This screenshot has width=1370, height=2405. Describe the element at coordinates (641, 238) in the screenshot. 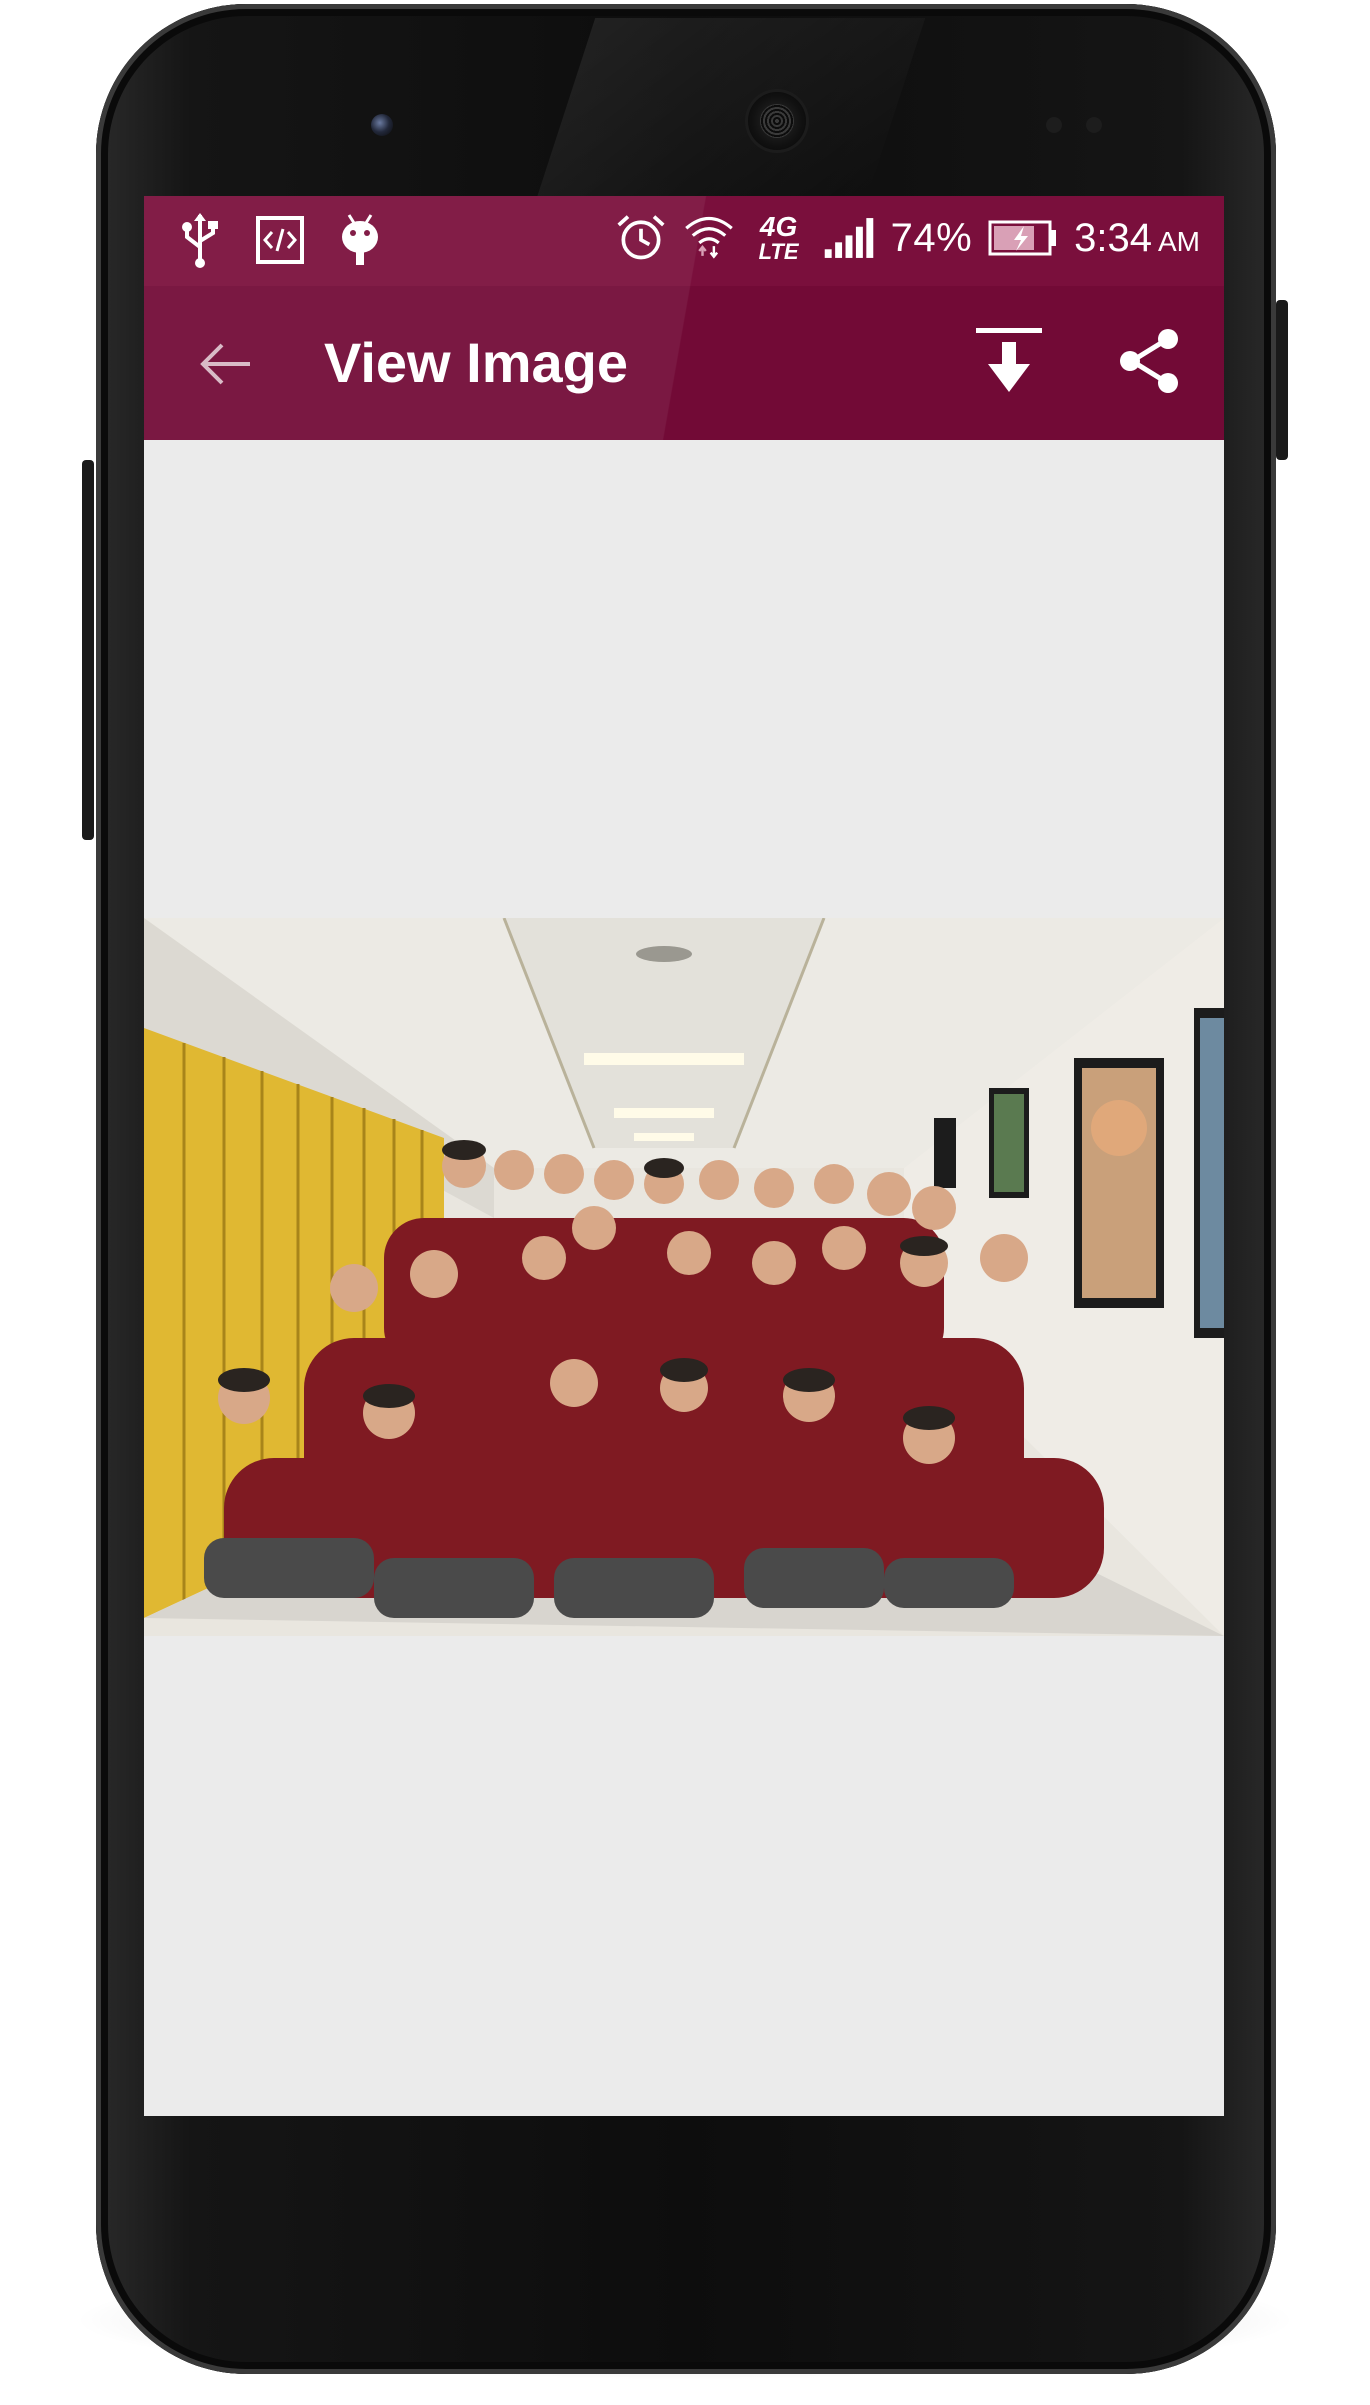

I see `alarm-icon` at that location.